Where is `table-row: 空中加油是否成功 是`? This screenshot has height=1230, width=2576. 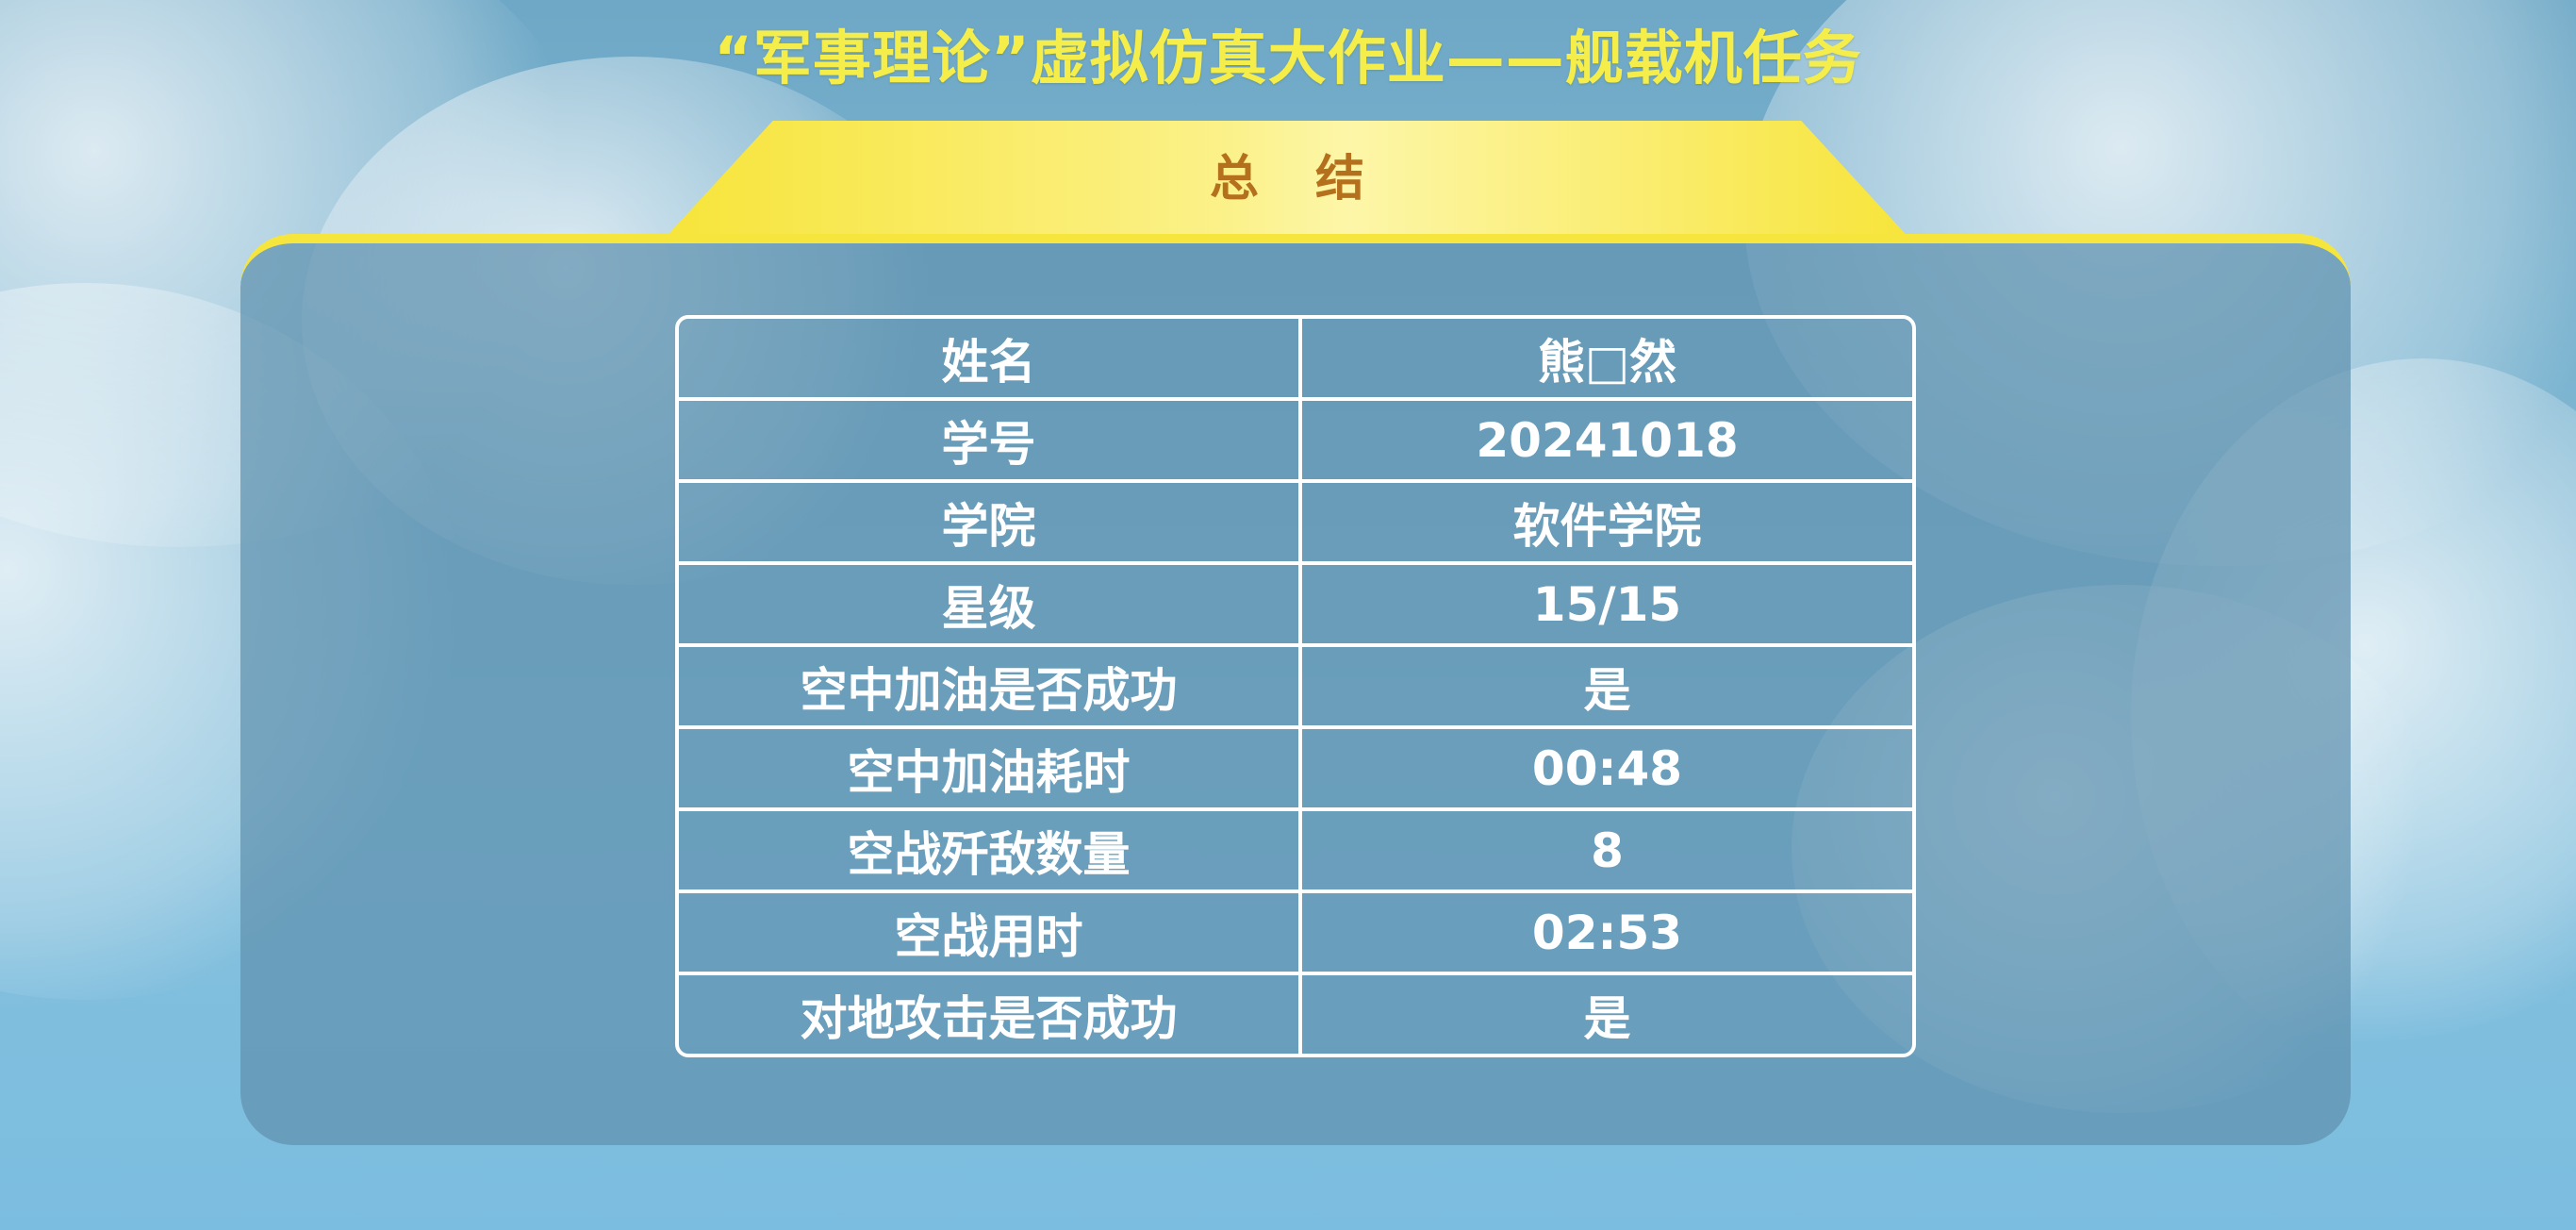 table-row: 空中加油是否成功 是 is located at coordinates (1295, 688).